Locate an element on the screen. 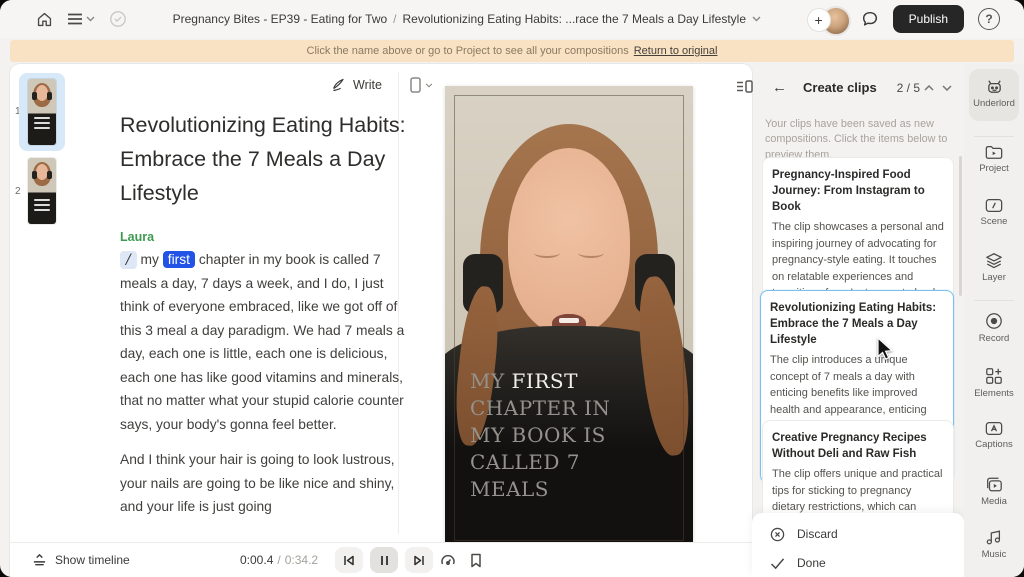  rail-item-music: Music is located at coordinates (994, 544).